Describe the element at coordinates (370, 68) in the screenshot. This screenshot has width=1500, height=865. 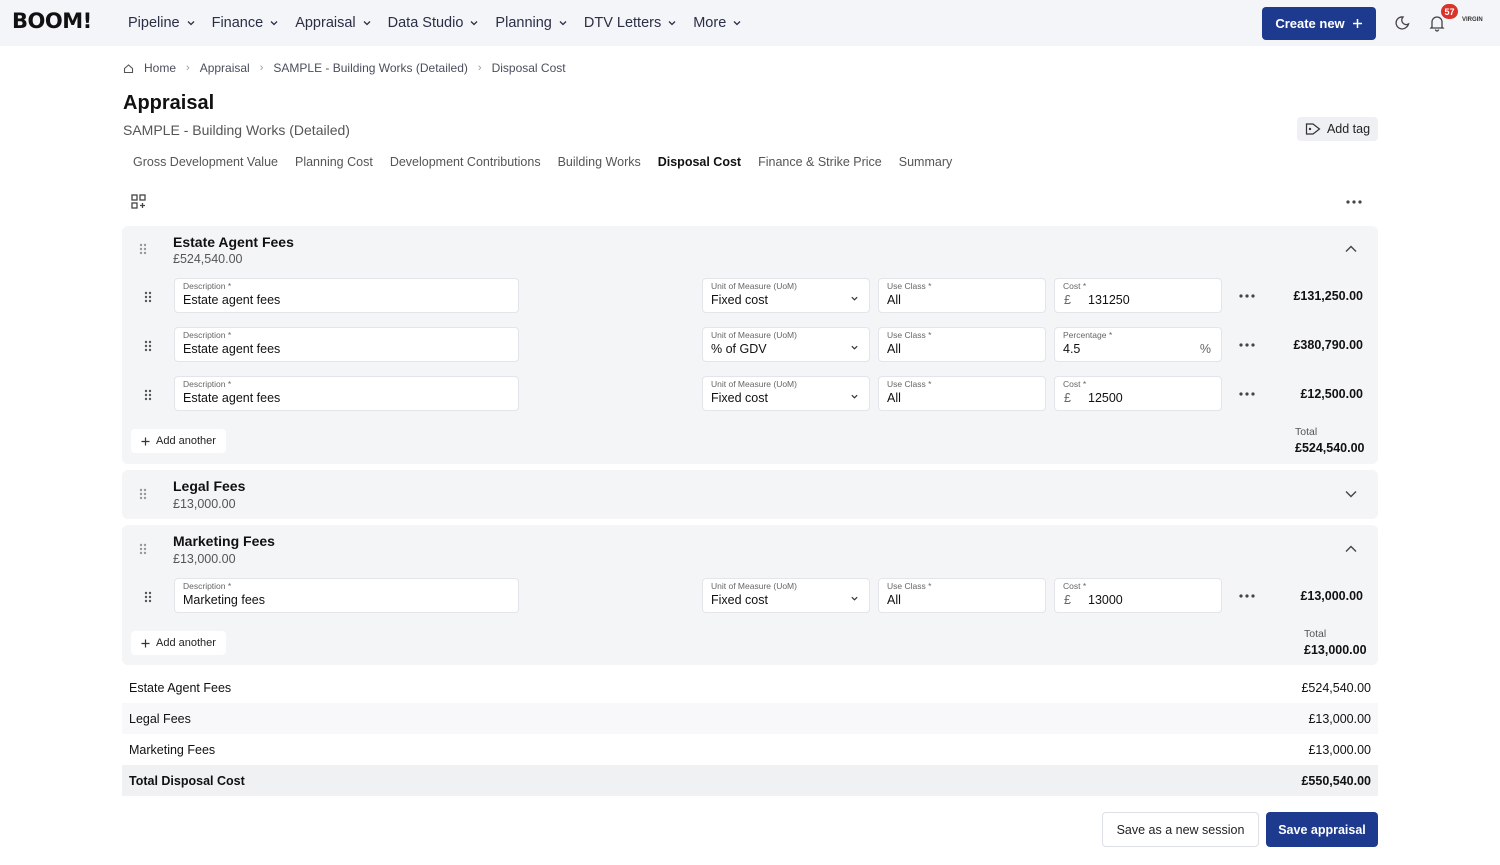
I see `breadcrumb-sample: SAMPLE - Building Works (Detailed)` at that location.